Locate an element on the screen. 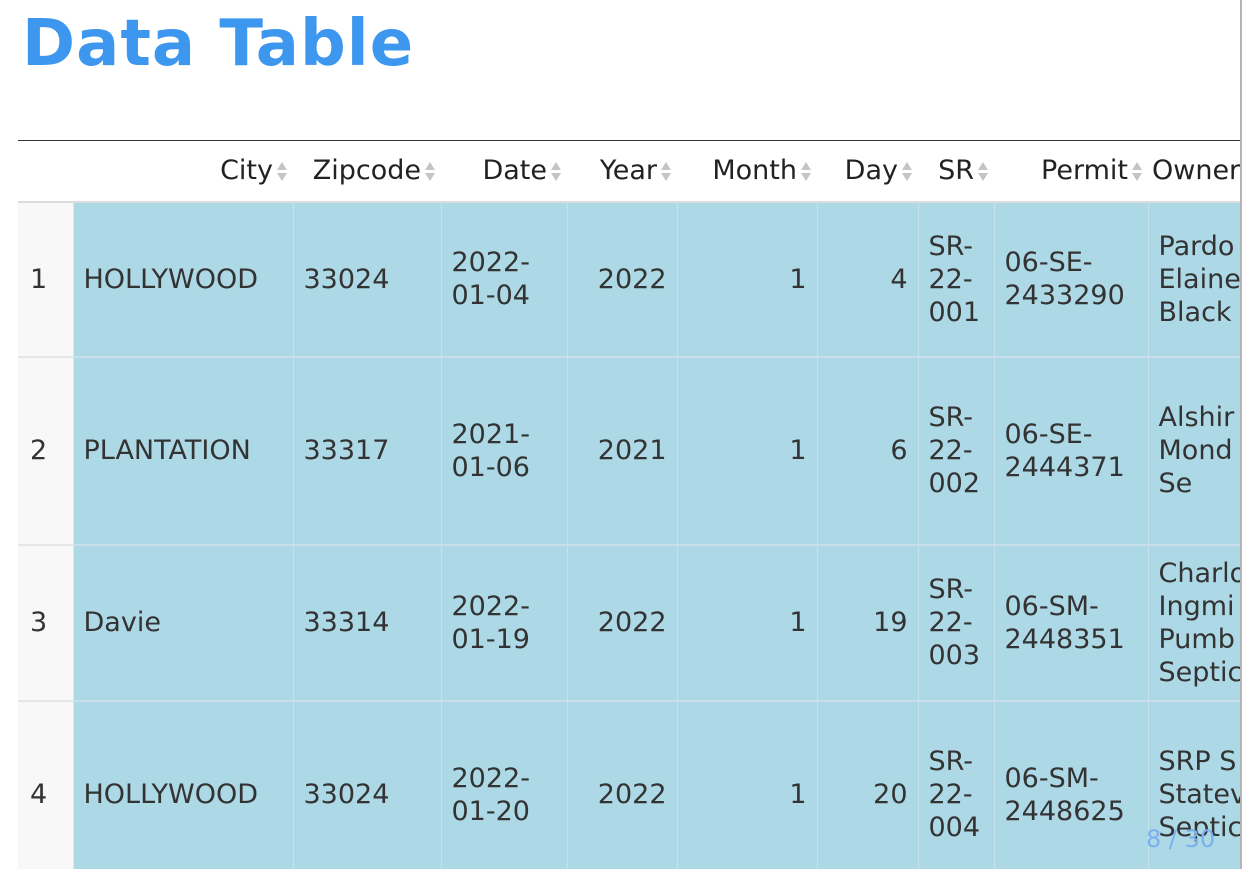 This screenshot has width=1243, height=869. date-cell: 2022-01-19 is located at coordinates (504, 623).